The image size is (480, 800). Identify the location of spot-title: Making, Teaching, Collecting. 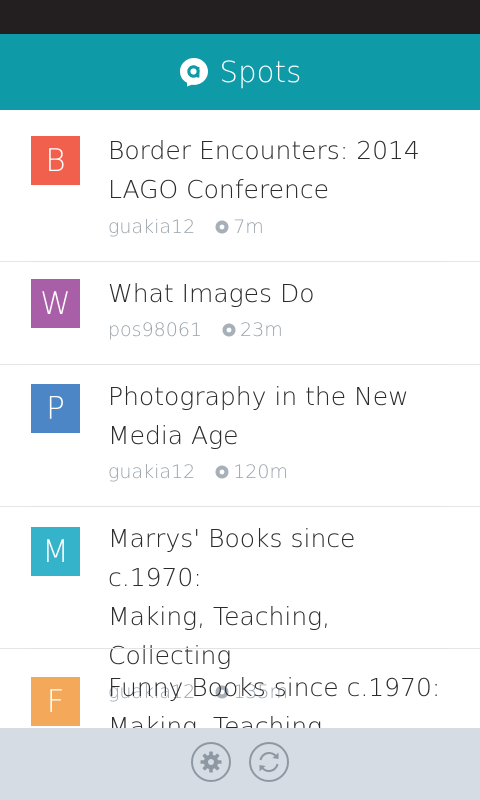
(219, 720).